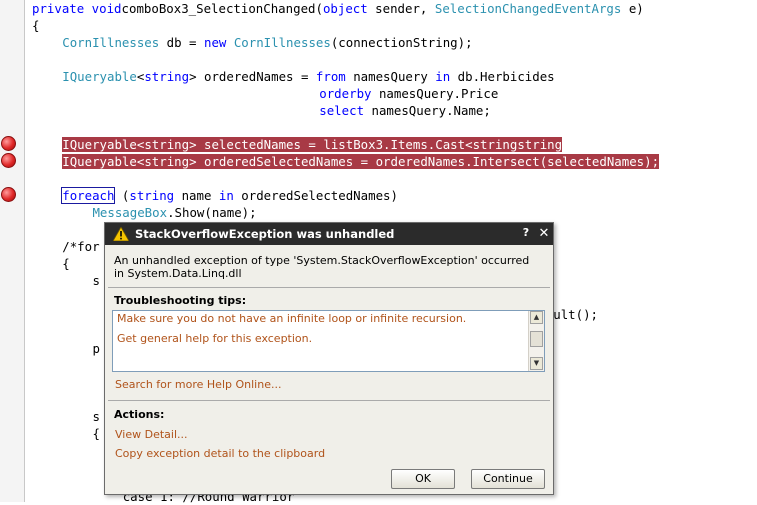  Describe the element at coordinates (390, 76) in the screenshot. I see `code-token: namesQuery` at that location.